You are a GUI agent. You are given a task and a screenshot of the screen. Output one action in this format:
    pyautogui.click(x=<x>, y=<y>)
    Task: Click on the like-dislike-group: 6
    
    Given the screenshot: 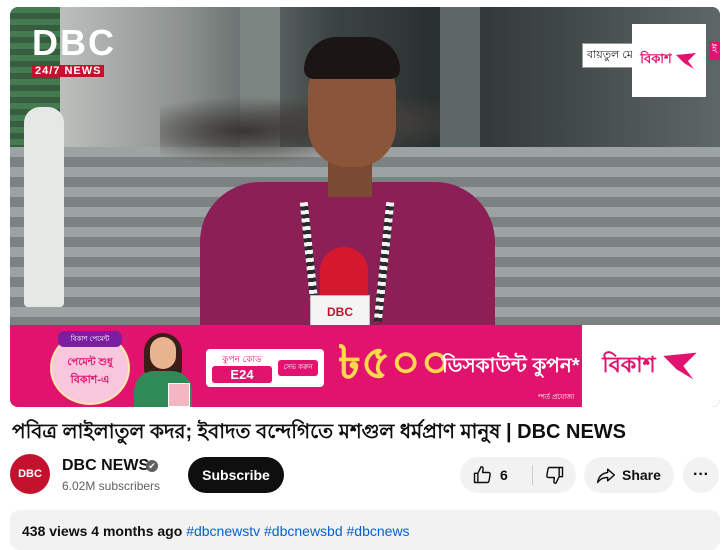 What is the action you would take?
    pyautogui.click(x=518, y=475)
    